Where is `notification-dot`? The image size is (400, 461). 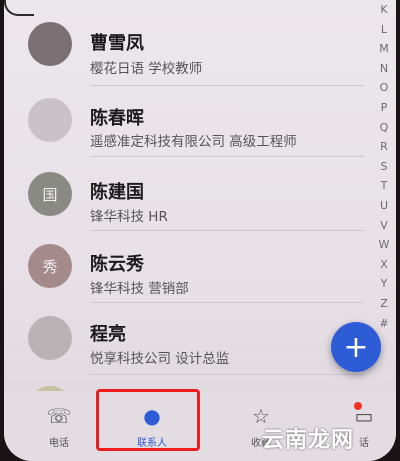 notification-dot is located at coordinates (358, 406).